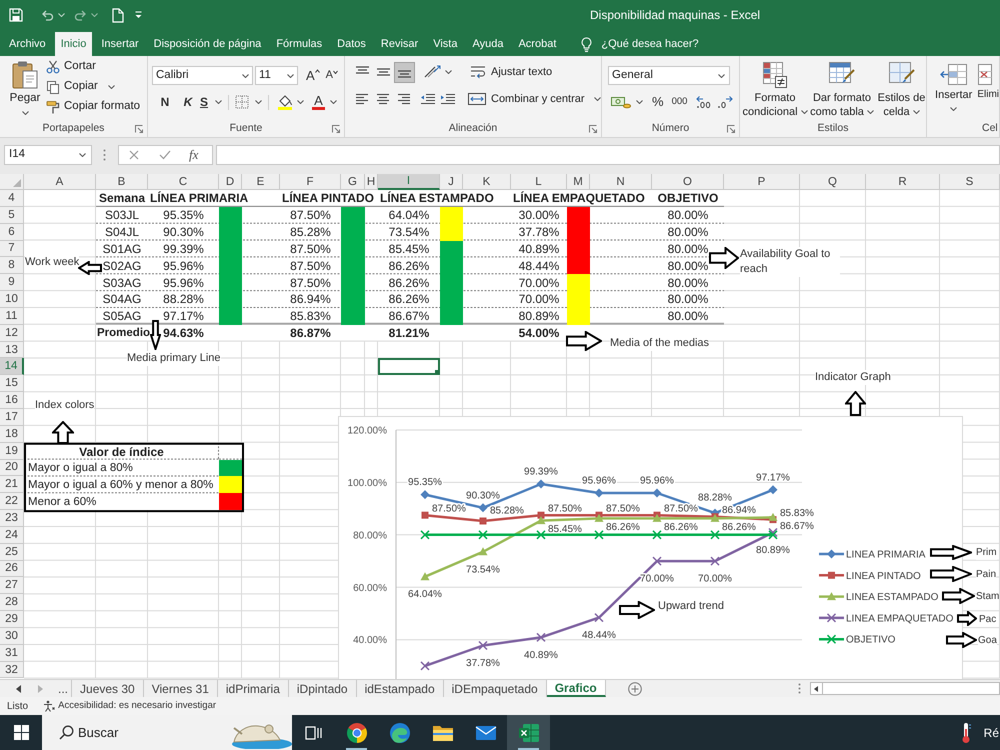 The image size is (1000, 750). What do you see at coordinates (193, 155) in the screenshot?
I see `insert-function-button: fx` at bounding box center [193, 155].